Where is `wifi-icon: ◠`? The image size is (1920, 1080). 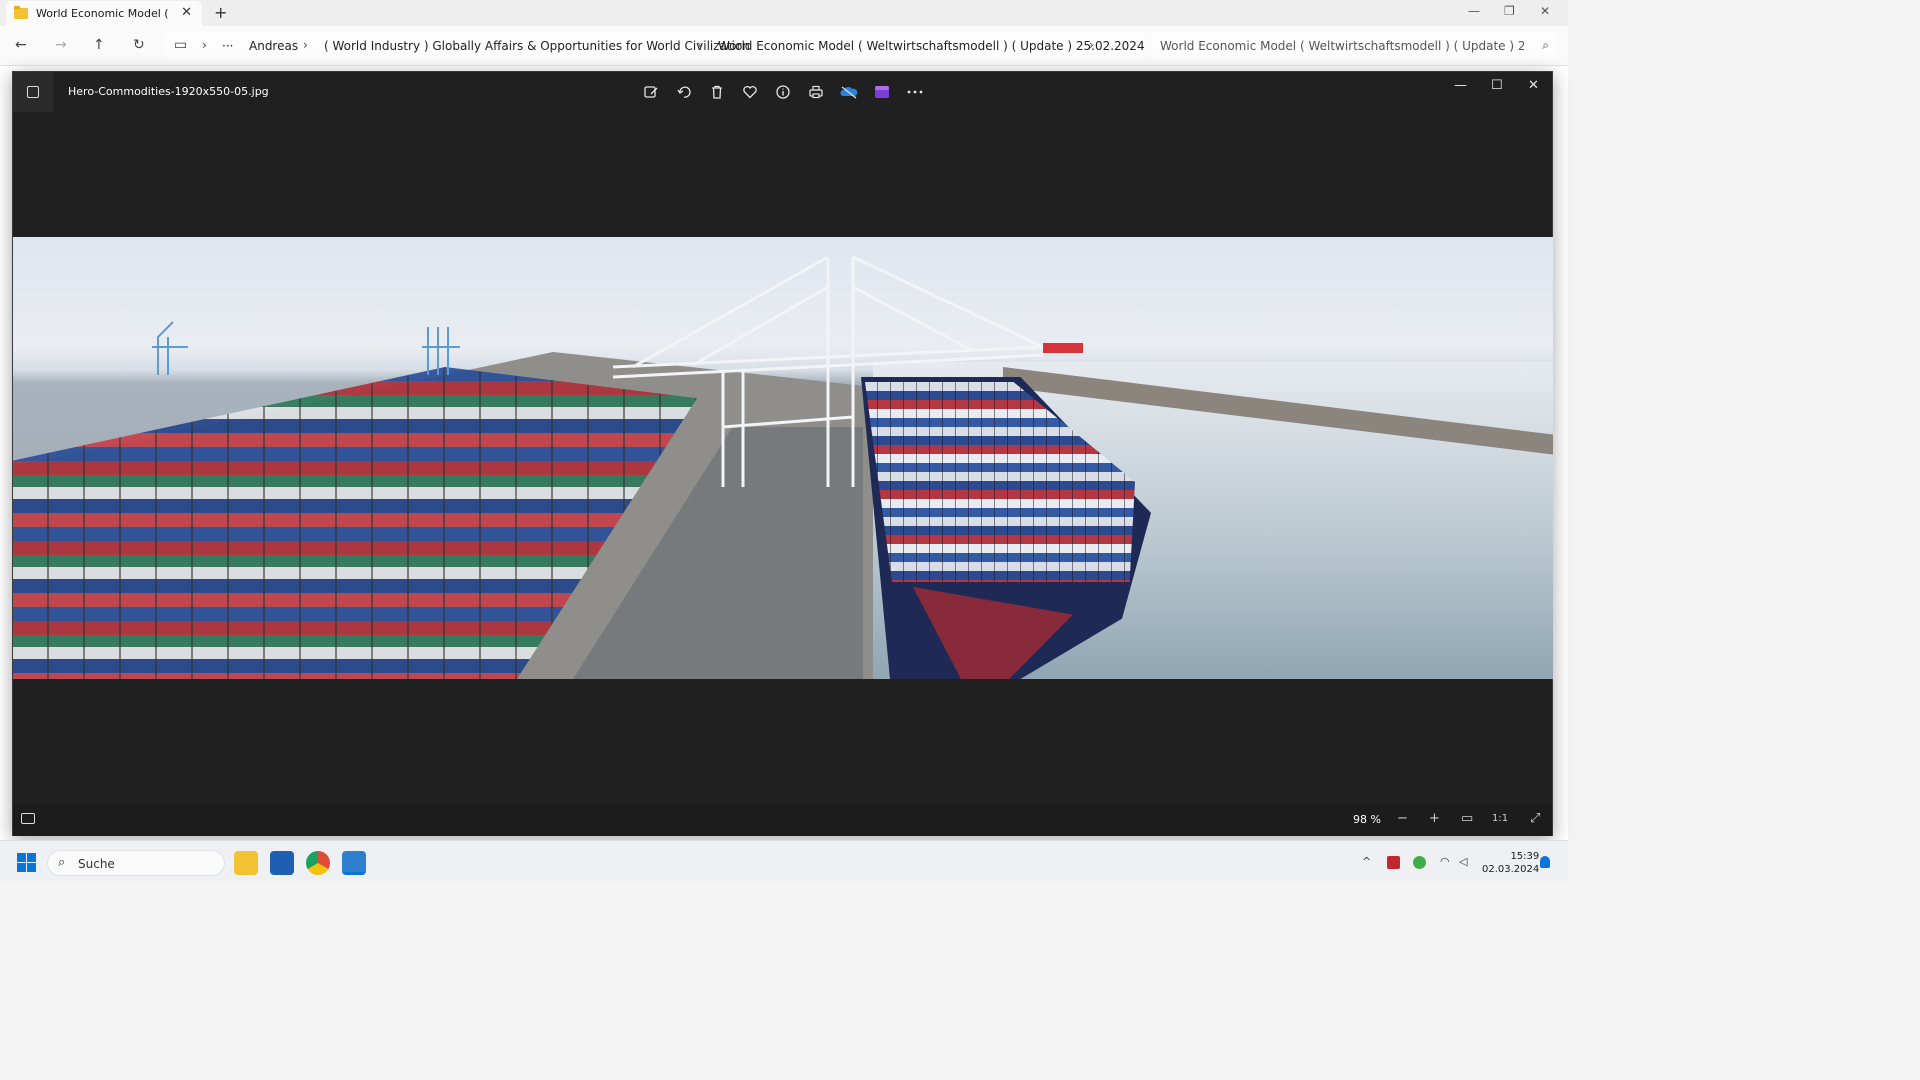 wifi-icon: ◠ is located at coordinates (1445, 861).